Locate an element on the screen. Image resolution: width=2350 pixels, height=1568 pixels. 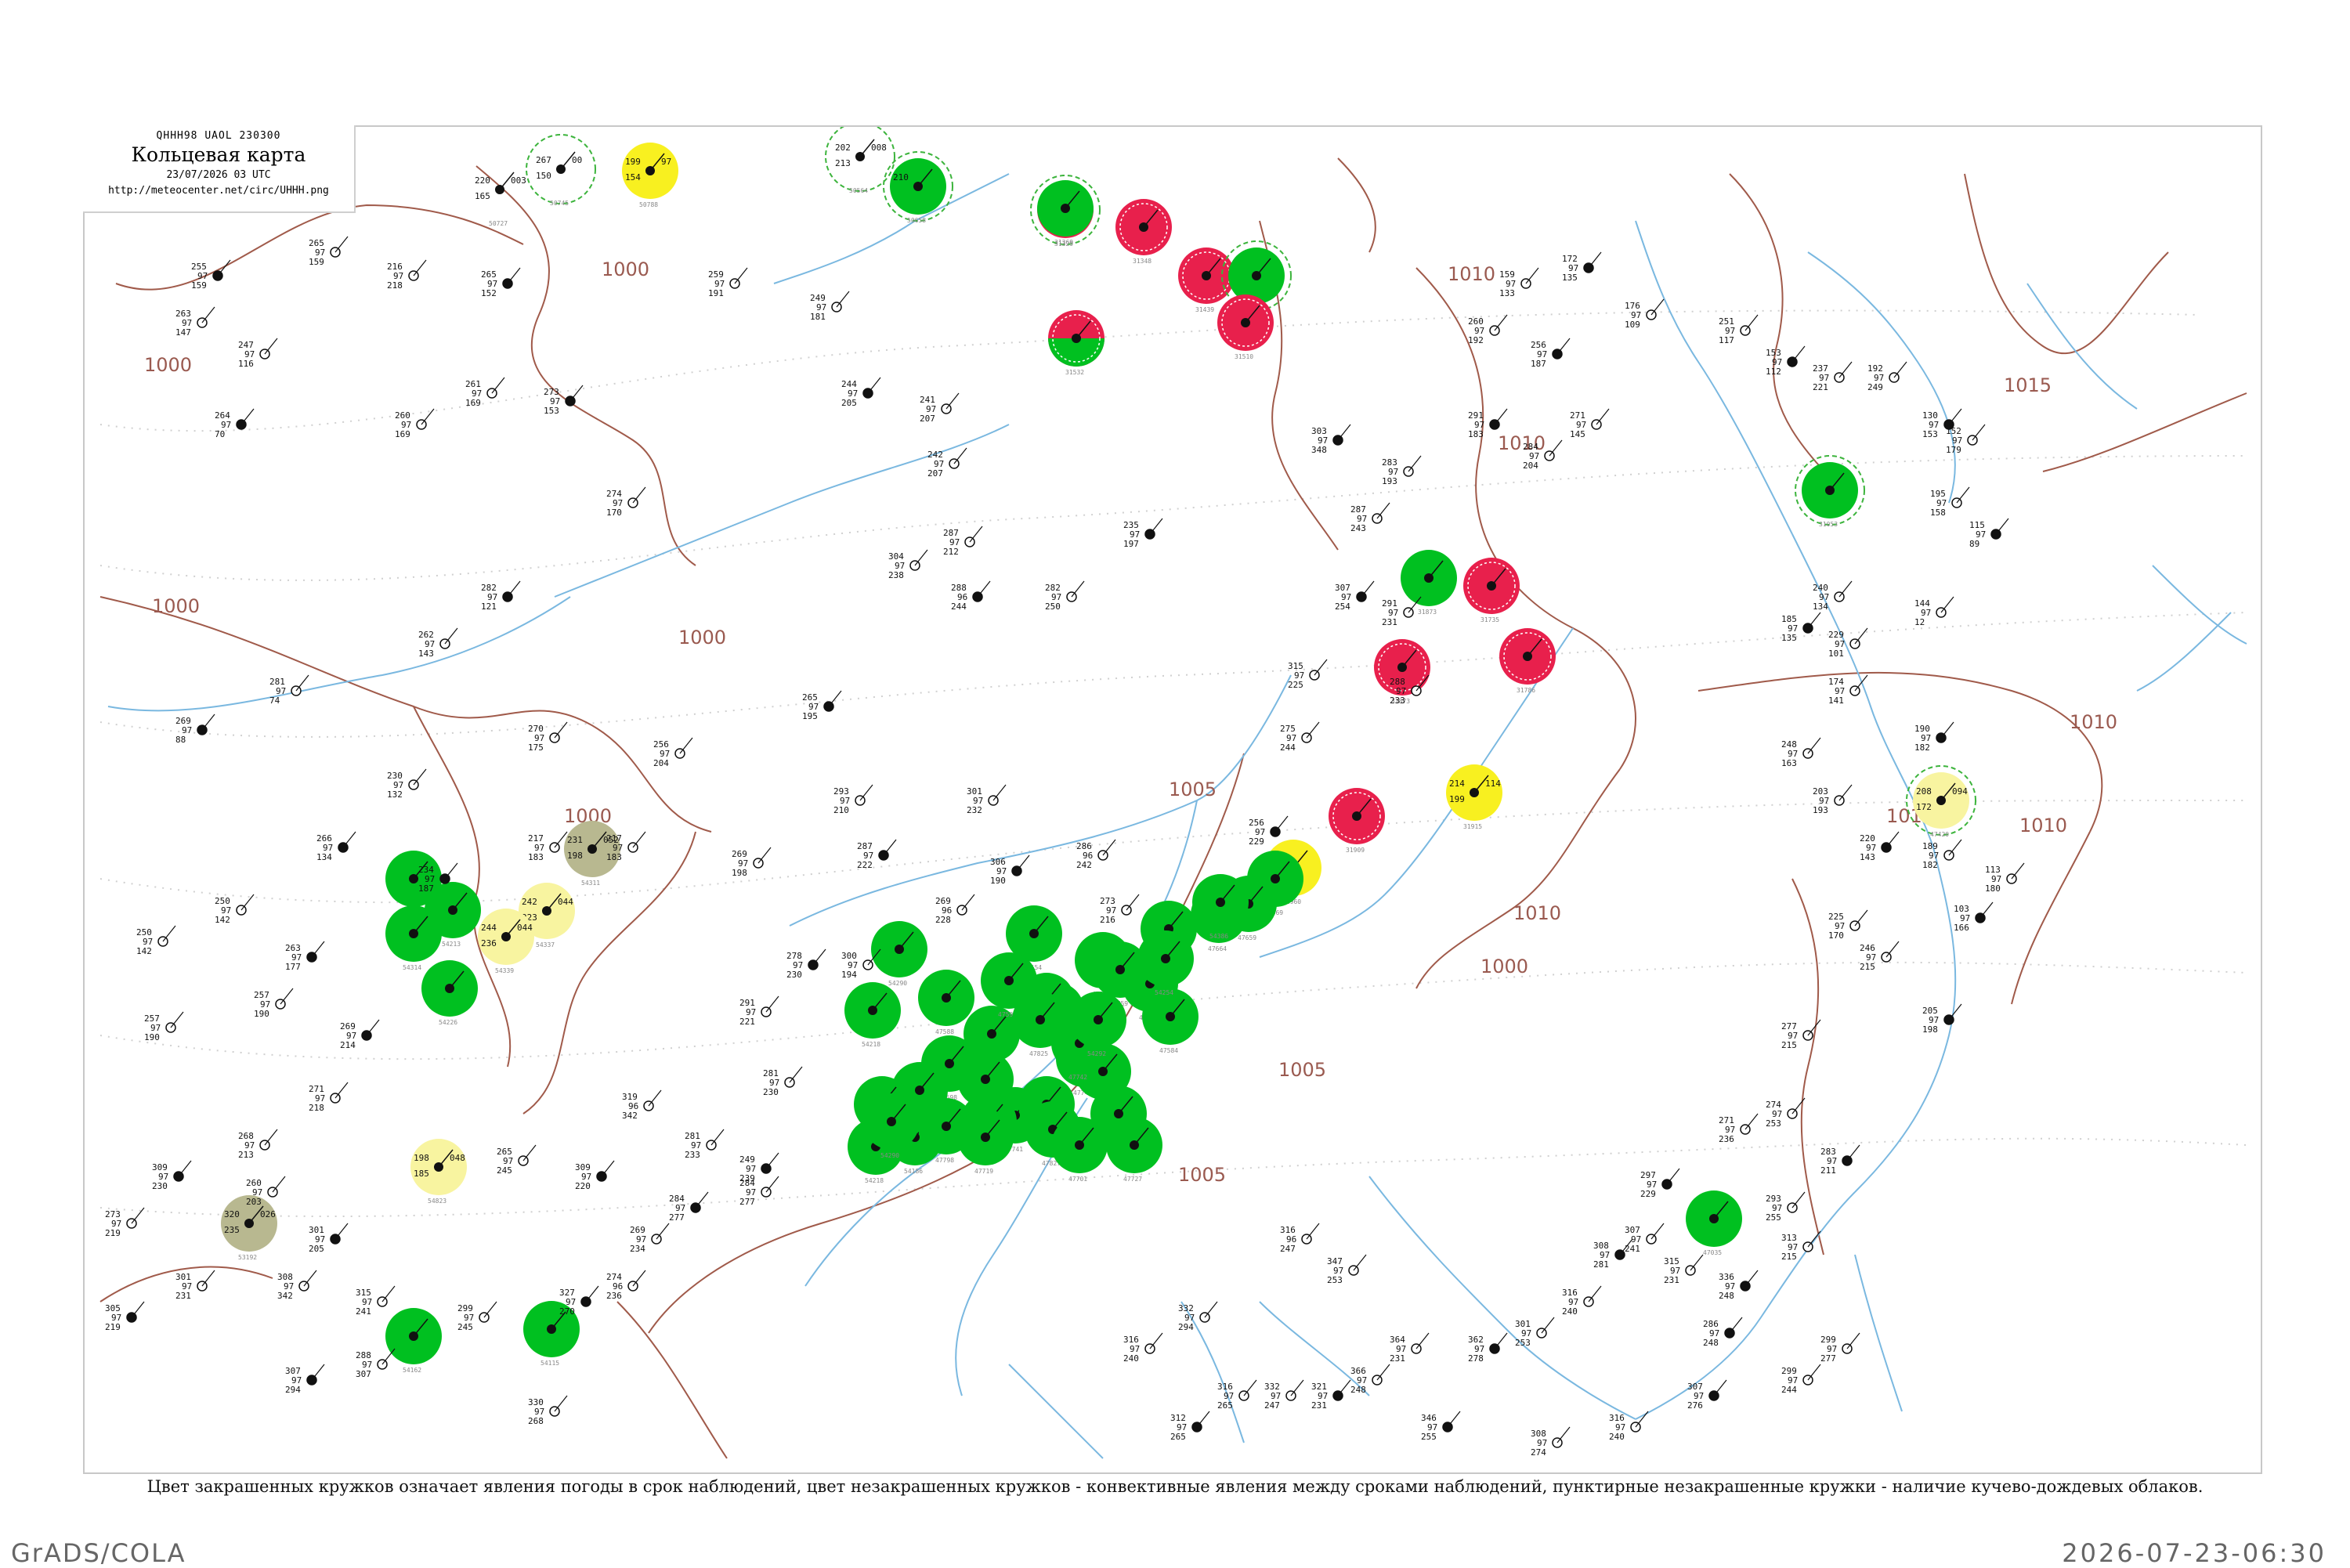
station-thunder-rain: 31532 is located at coordinates (1076, 343).